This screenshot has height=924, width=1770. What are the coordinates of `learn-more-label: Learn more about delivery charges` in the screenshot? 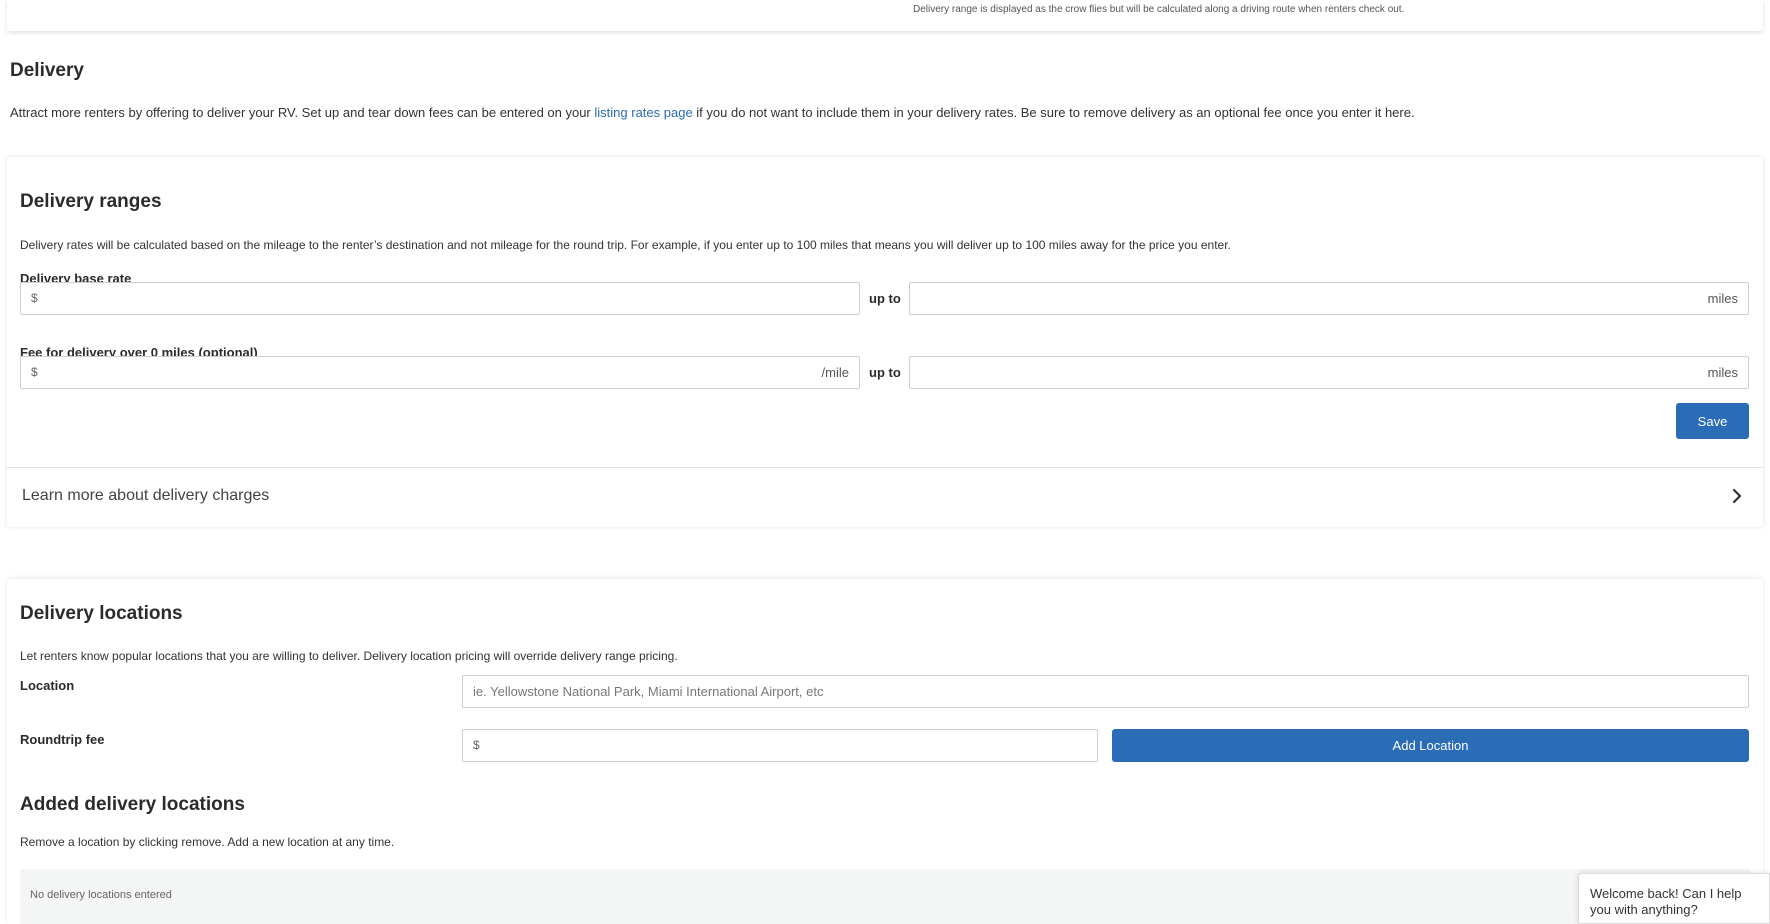 It's located at (146, 495).